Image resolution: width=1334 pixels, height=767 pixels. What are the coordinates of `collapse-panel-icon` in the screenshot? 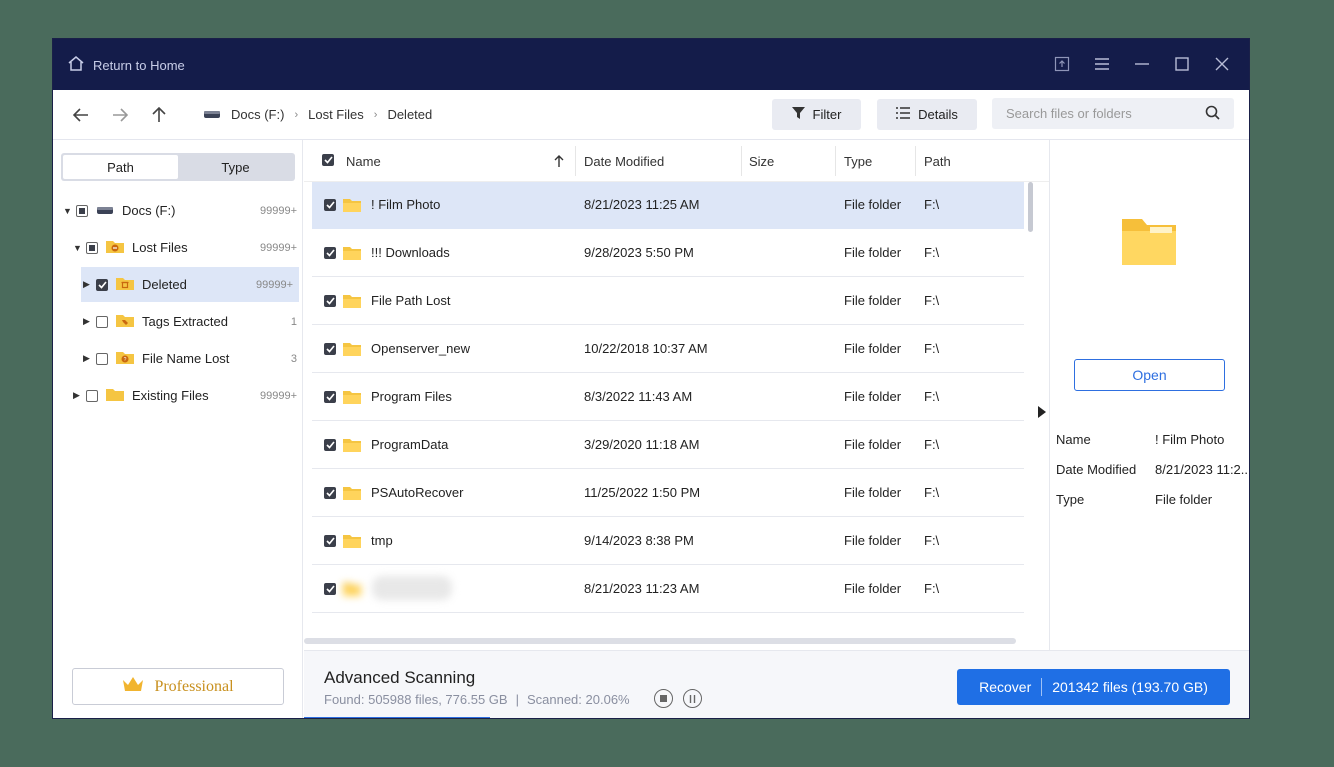 It's located at (1042, 413).